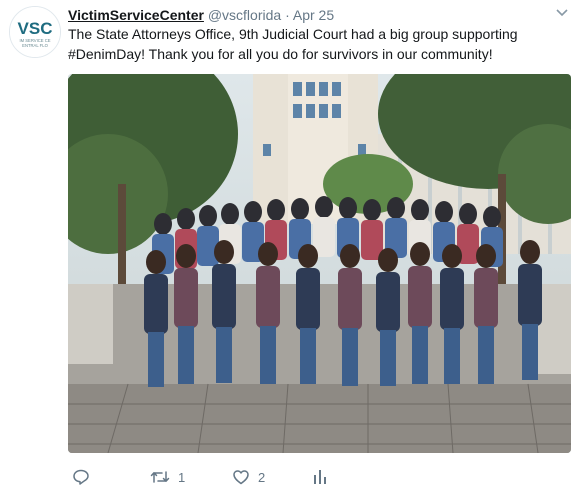  I want to click on author-avatar: VSC IM SERVICE CE ENTRAL FLO, so click(35, 32).